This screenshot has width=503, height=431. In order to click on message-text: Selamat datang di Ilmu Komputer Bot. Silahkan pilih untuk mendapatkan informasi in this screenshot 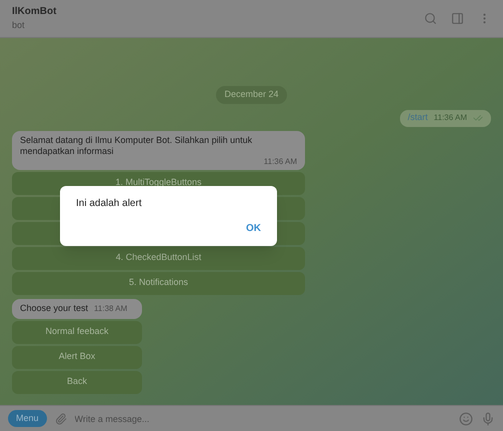, I will do `click(137, 145)`.